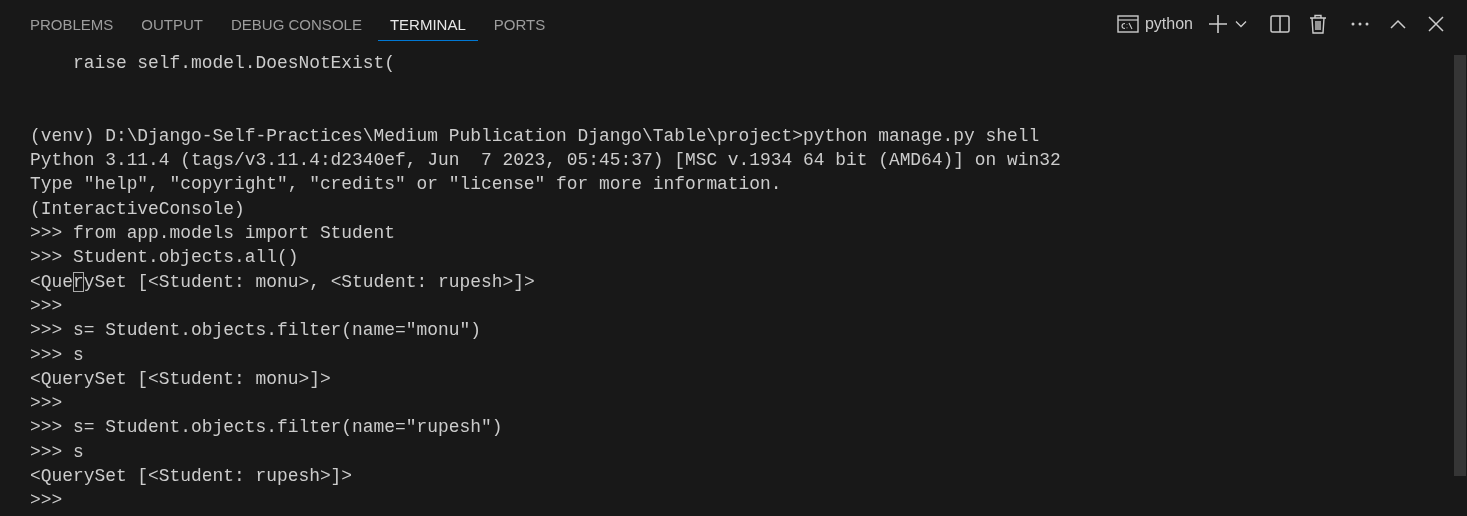 The image size is (1467, 516). I want to click on panel-tab: PROBLEMS, so click(72, 26).